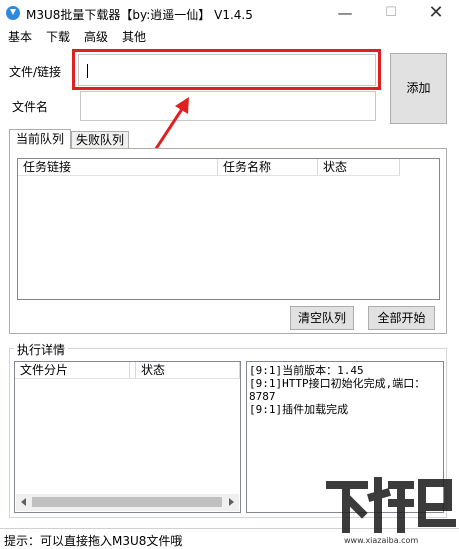 The image size is (459, 549). I want to click on file-name-label: 文件名, so click(30, 107).